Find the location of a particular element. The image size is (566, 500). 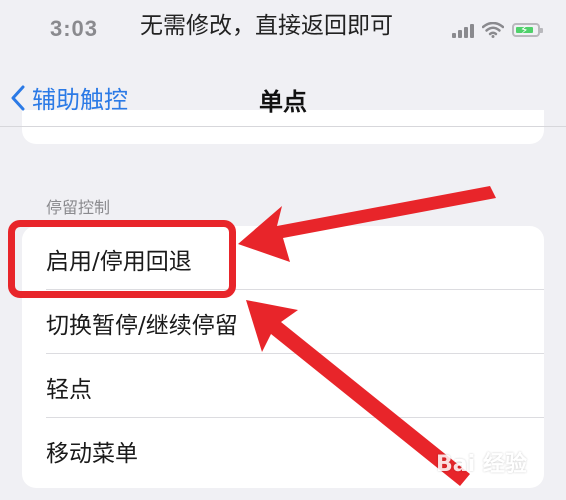

watermark: Bai 经验 is located at coordinates (481, 464).